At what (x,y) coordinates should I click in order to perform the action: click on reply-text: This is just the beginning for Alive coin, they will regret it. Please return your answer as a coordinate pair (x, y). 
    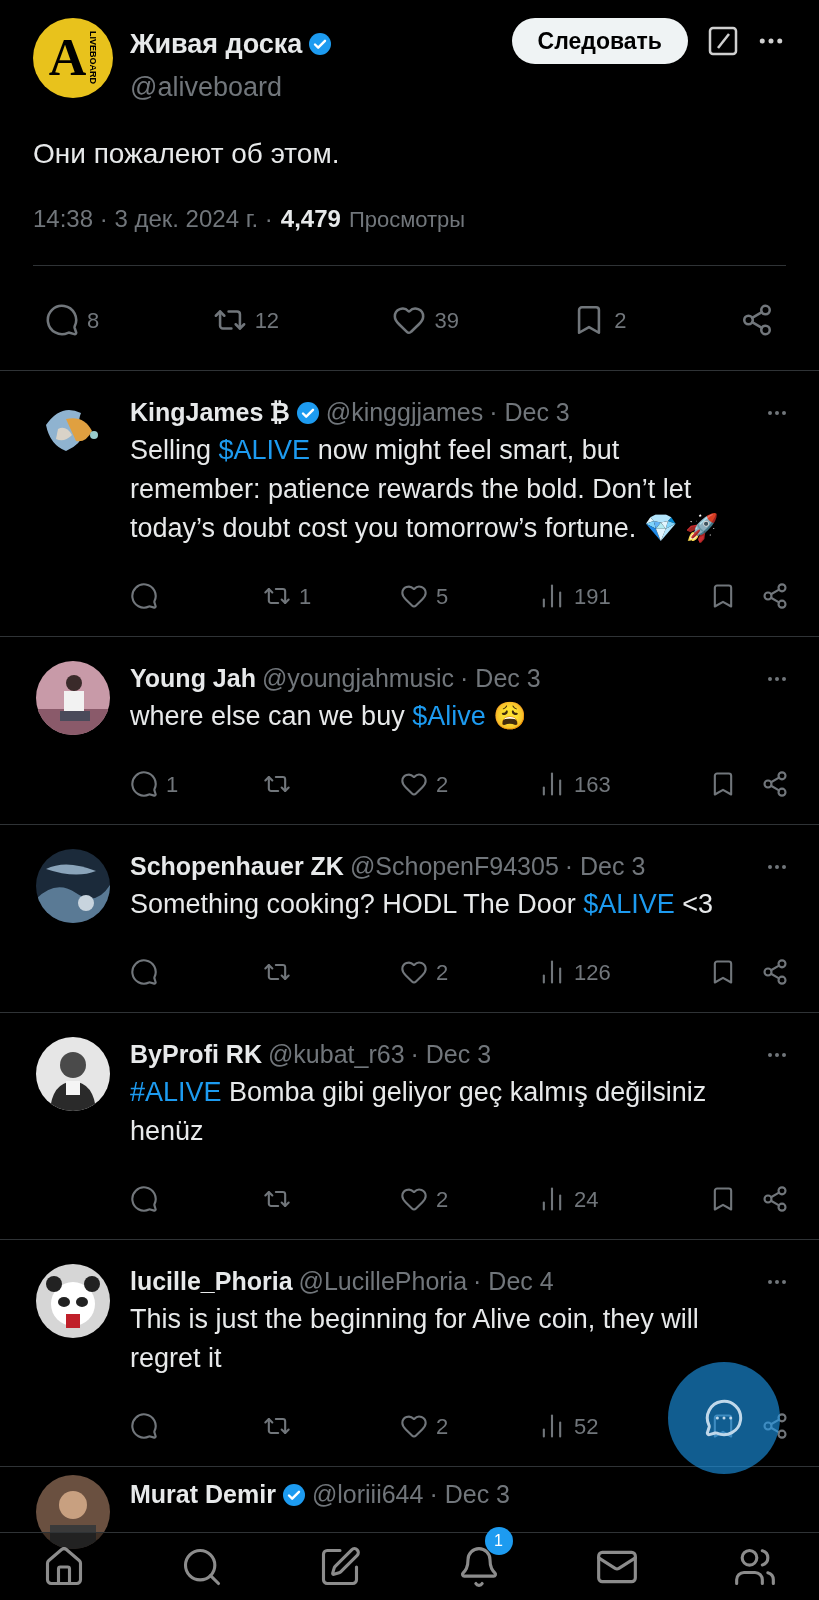
    Looking at the image, I should click on (415, 1339).